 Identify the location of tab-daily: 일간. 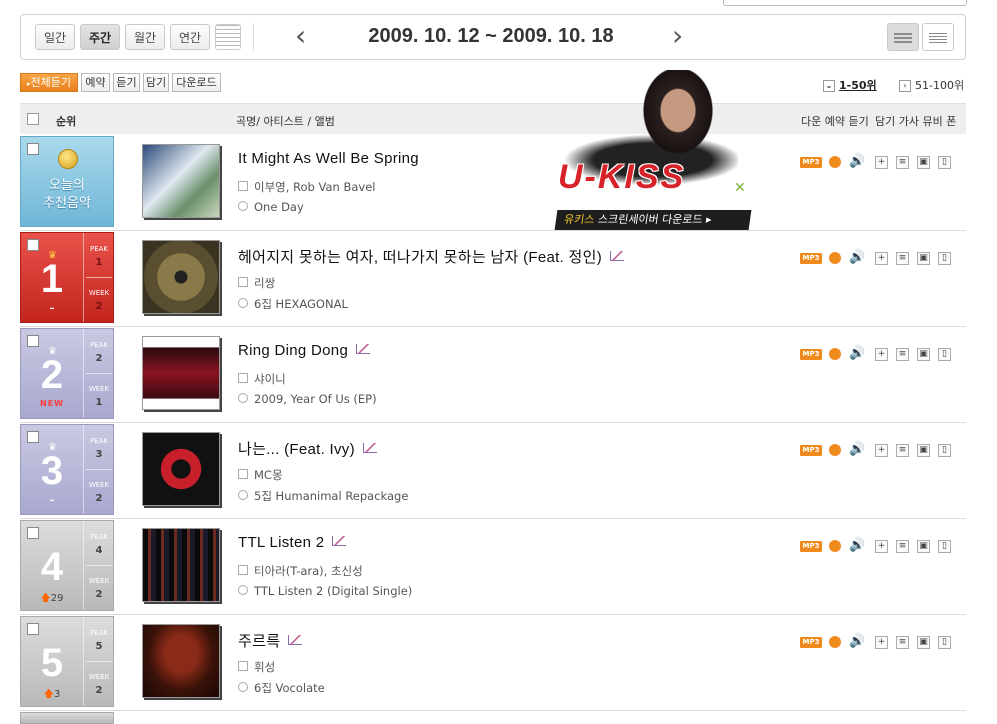
(55, 37).